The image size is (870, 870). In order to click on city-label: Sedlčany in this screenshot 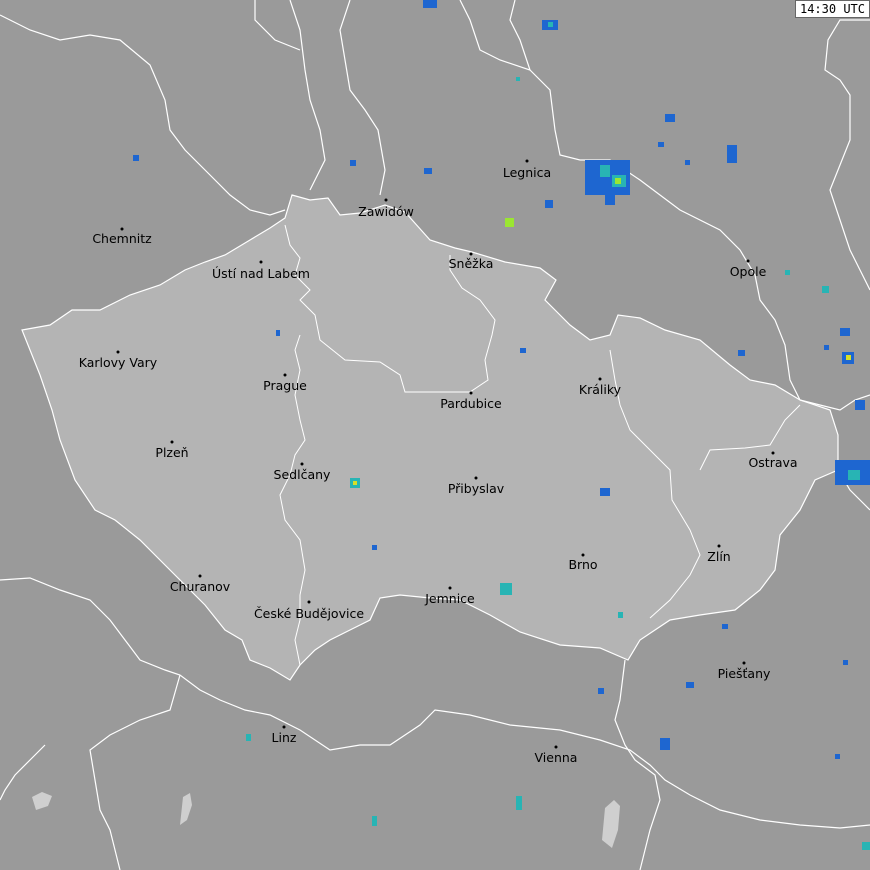, I will do `click(302, 474)`.